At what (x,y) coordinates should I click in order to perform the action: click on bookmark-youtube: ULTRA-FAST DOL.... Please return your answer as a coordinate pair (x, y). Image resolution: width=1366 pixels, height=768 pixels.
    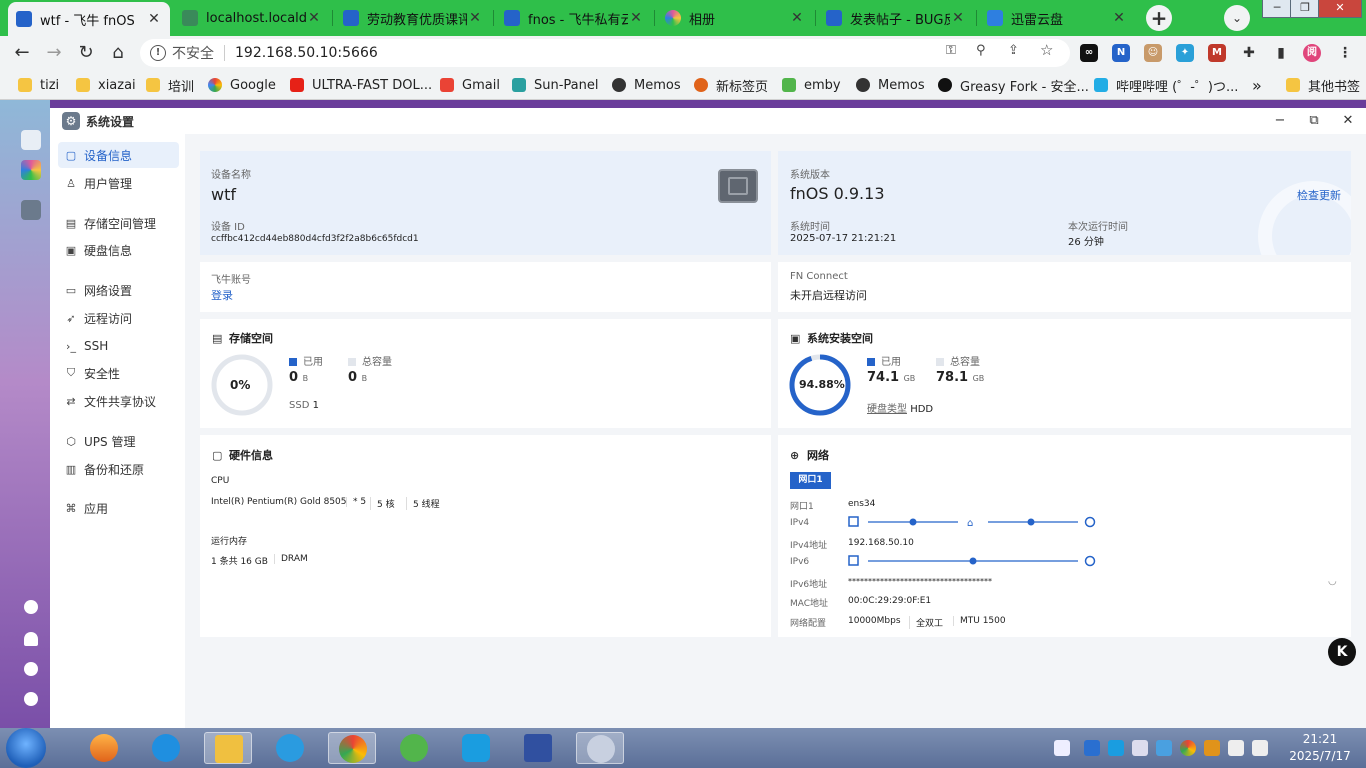
    Looking at the image, I should click on (361, 85).